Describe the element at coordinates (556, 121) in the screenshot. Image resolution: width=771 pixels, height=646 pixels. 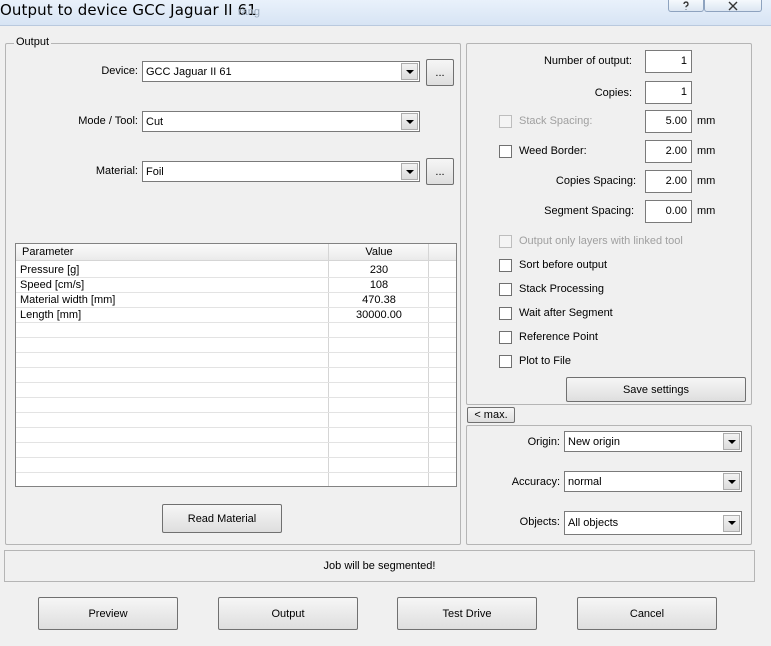
I see `stack-spacing-label: Stack Spacing:` at that location.